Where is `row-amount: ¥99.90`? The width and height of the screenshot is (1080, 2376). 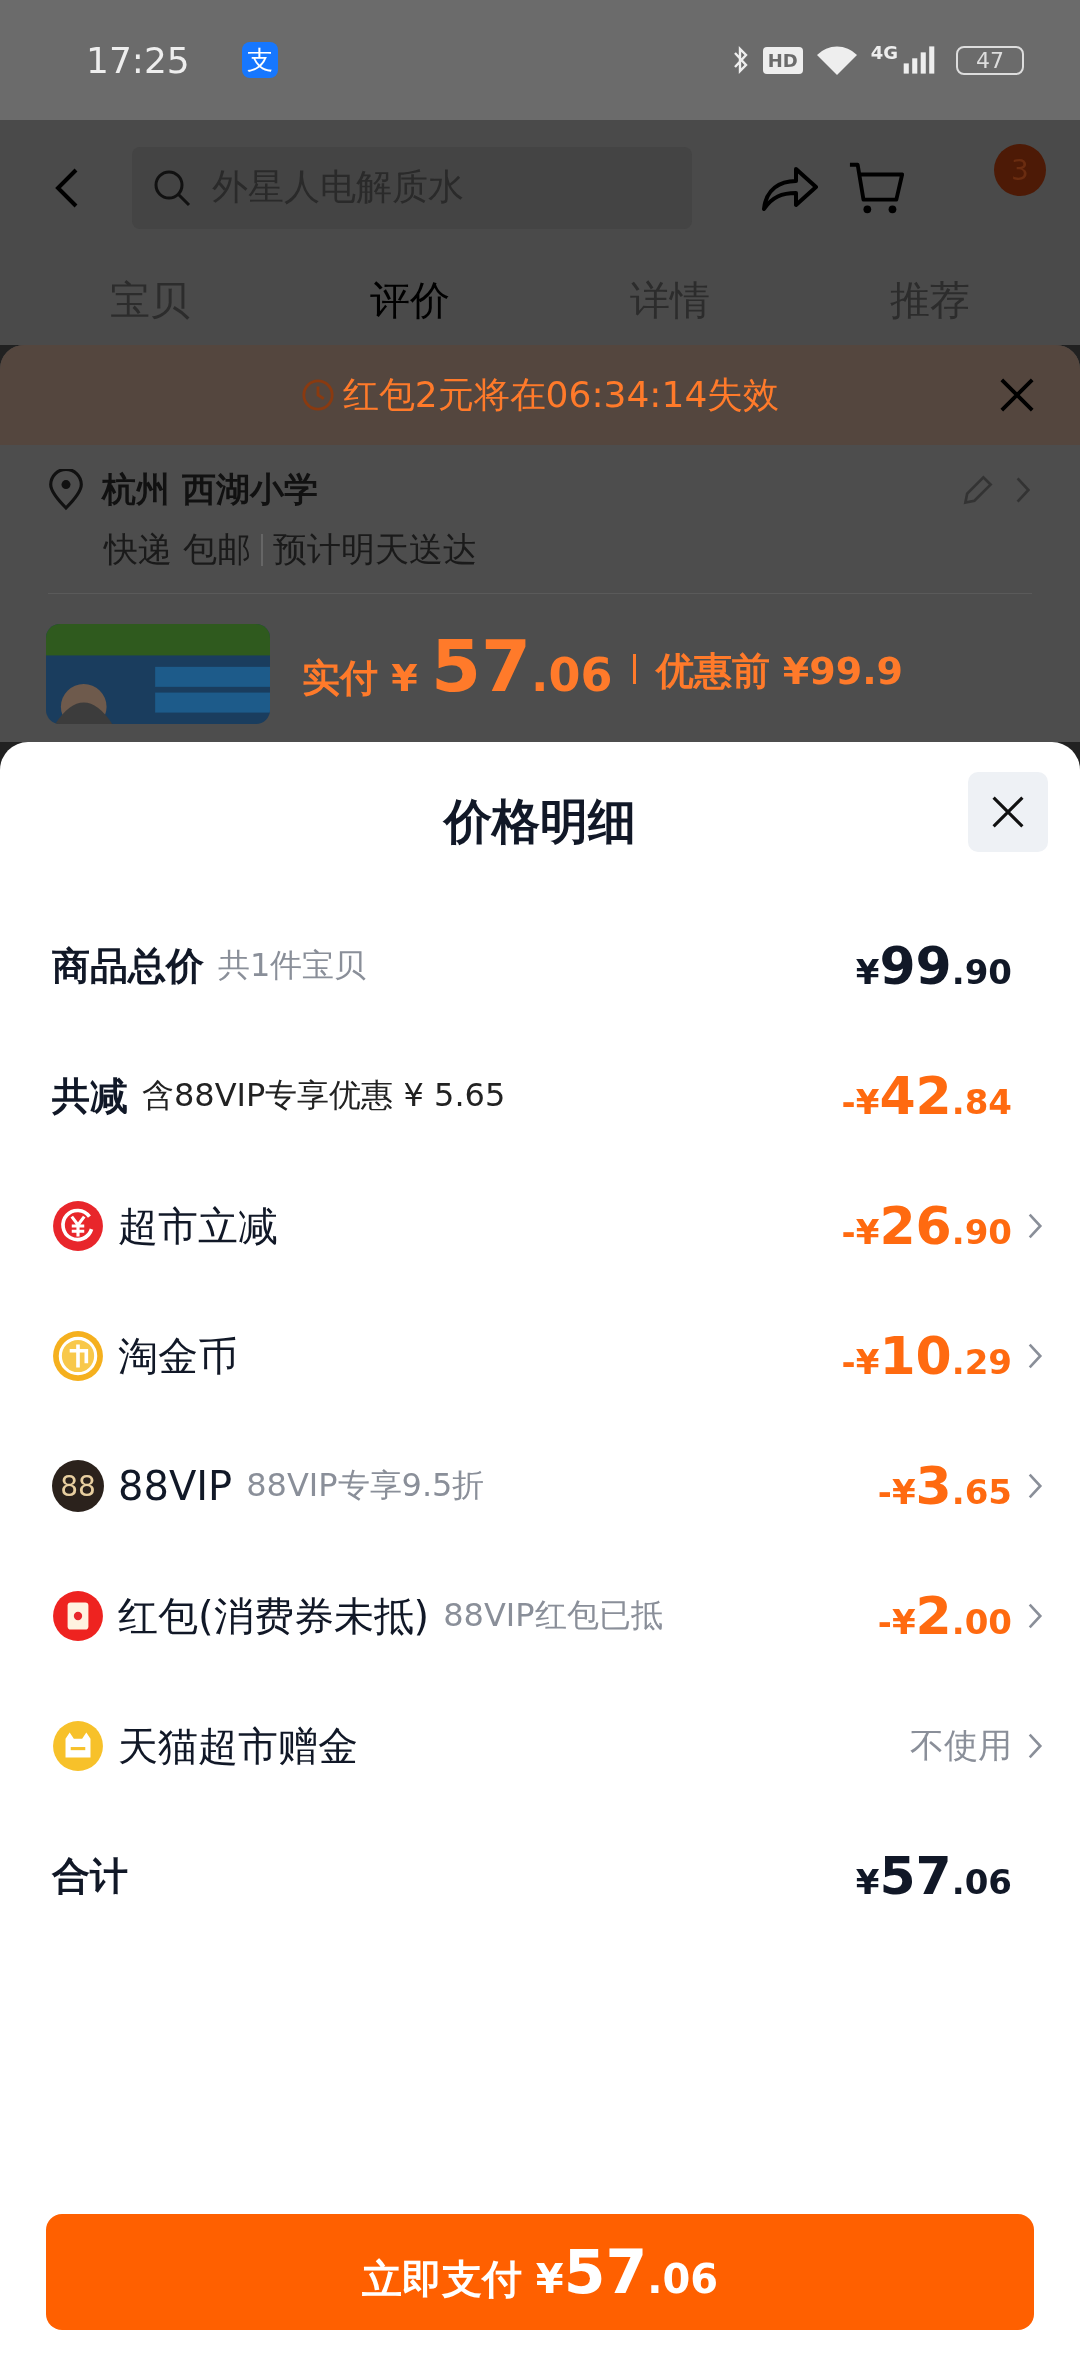
row-amount: ¥99.90 is located at coordinates (933, 966).